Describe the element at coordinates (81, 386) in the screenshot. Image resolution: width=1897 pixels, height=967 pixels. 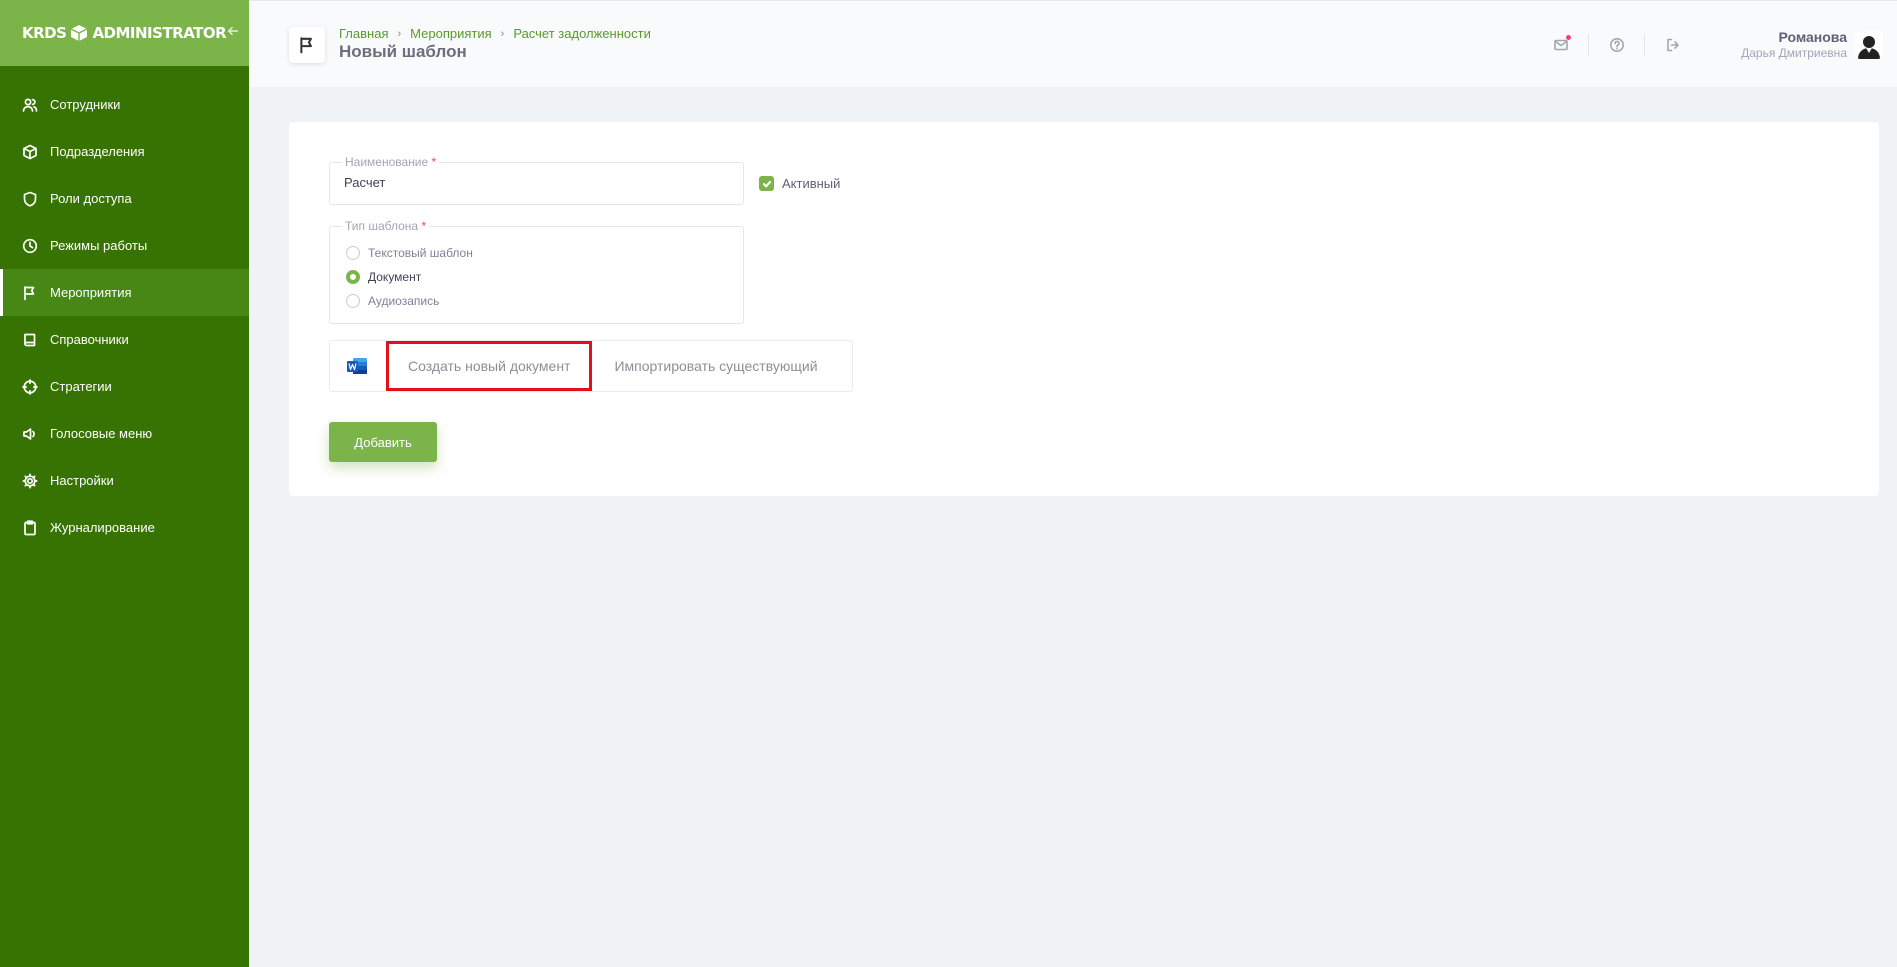
I see `sidebar-item-label: Стратегии` at that location.